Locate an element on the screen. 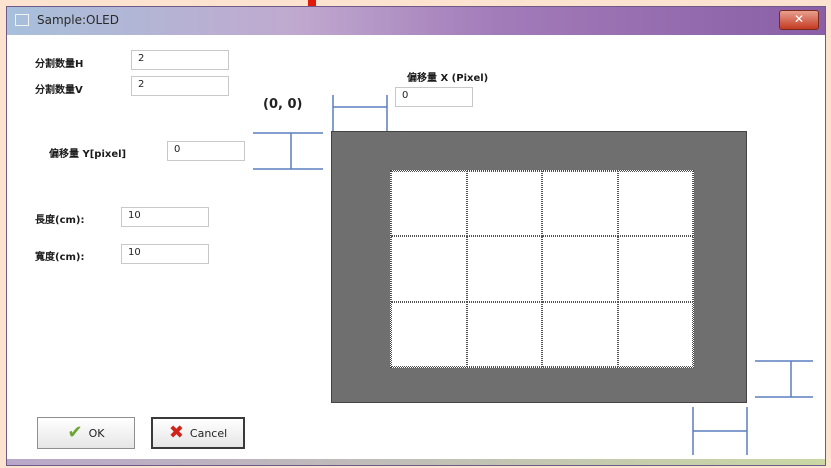 The width and height of the screenshot is (831, 468). cancel-label: Cancel is located at coordinates (208, 433).